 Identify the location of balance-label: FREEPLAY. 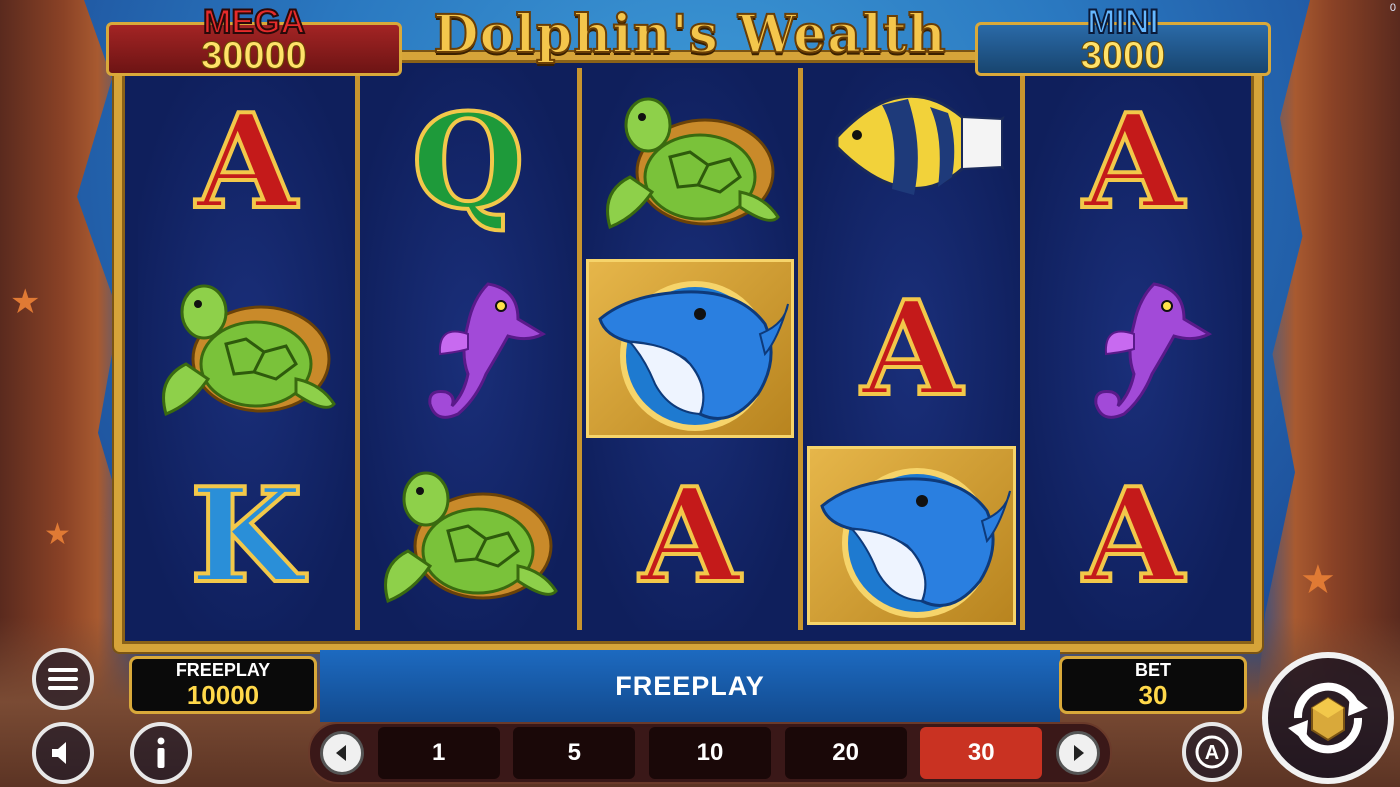
(223, 669).